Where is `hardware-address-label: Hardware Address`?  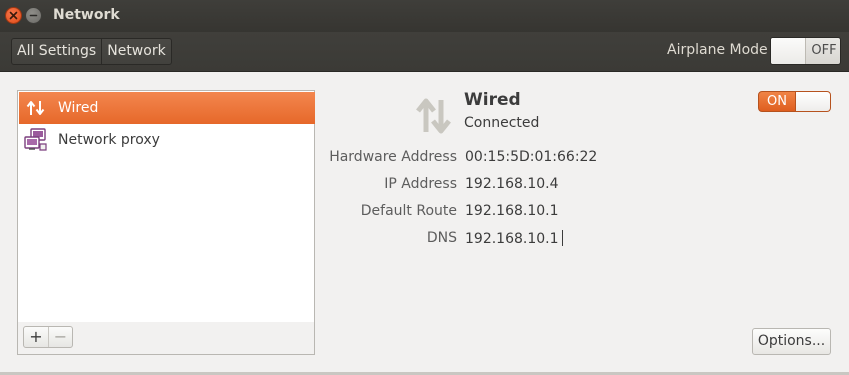 hardware-address-label: Hardware Address is located at coordinates (393, 157).